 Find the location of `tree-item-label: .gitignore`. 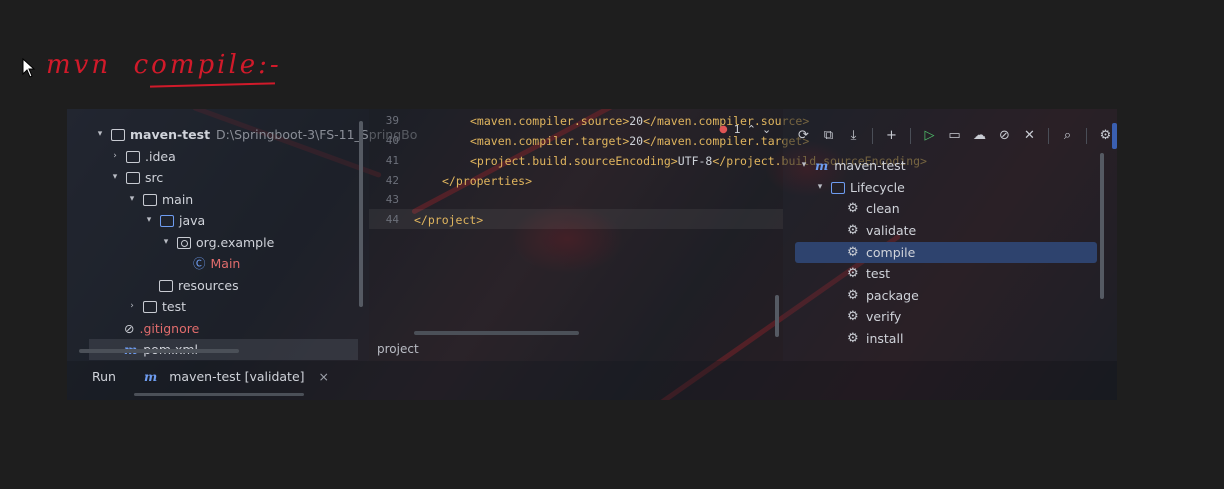

tree-item-label: .gitignore is located at coordinates (169, 328).